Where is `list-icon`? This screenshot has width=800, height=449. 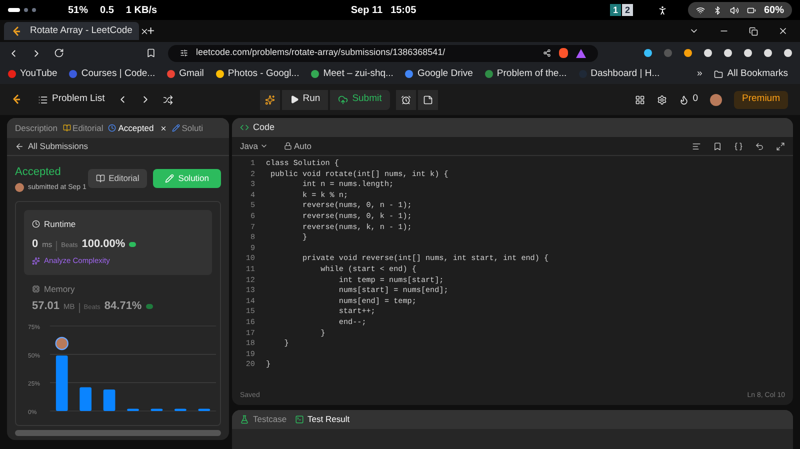 list-icon is located at coordinates (43, 99).